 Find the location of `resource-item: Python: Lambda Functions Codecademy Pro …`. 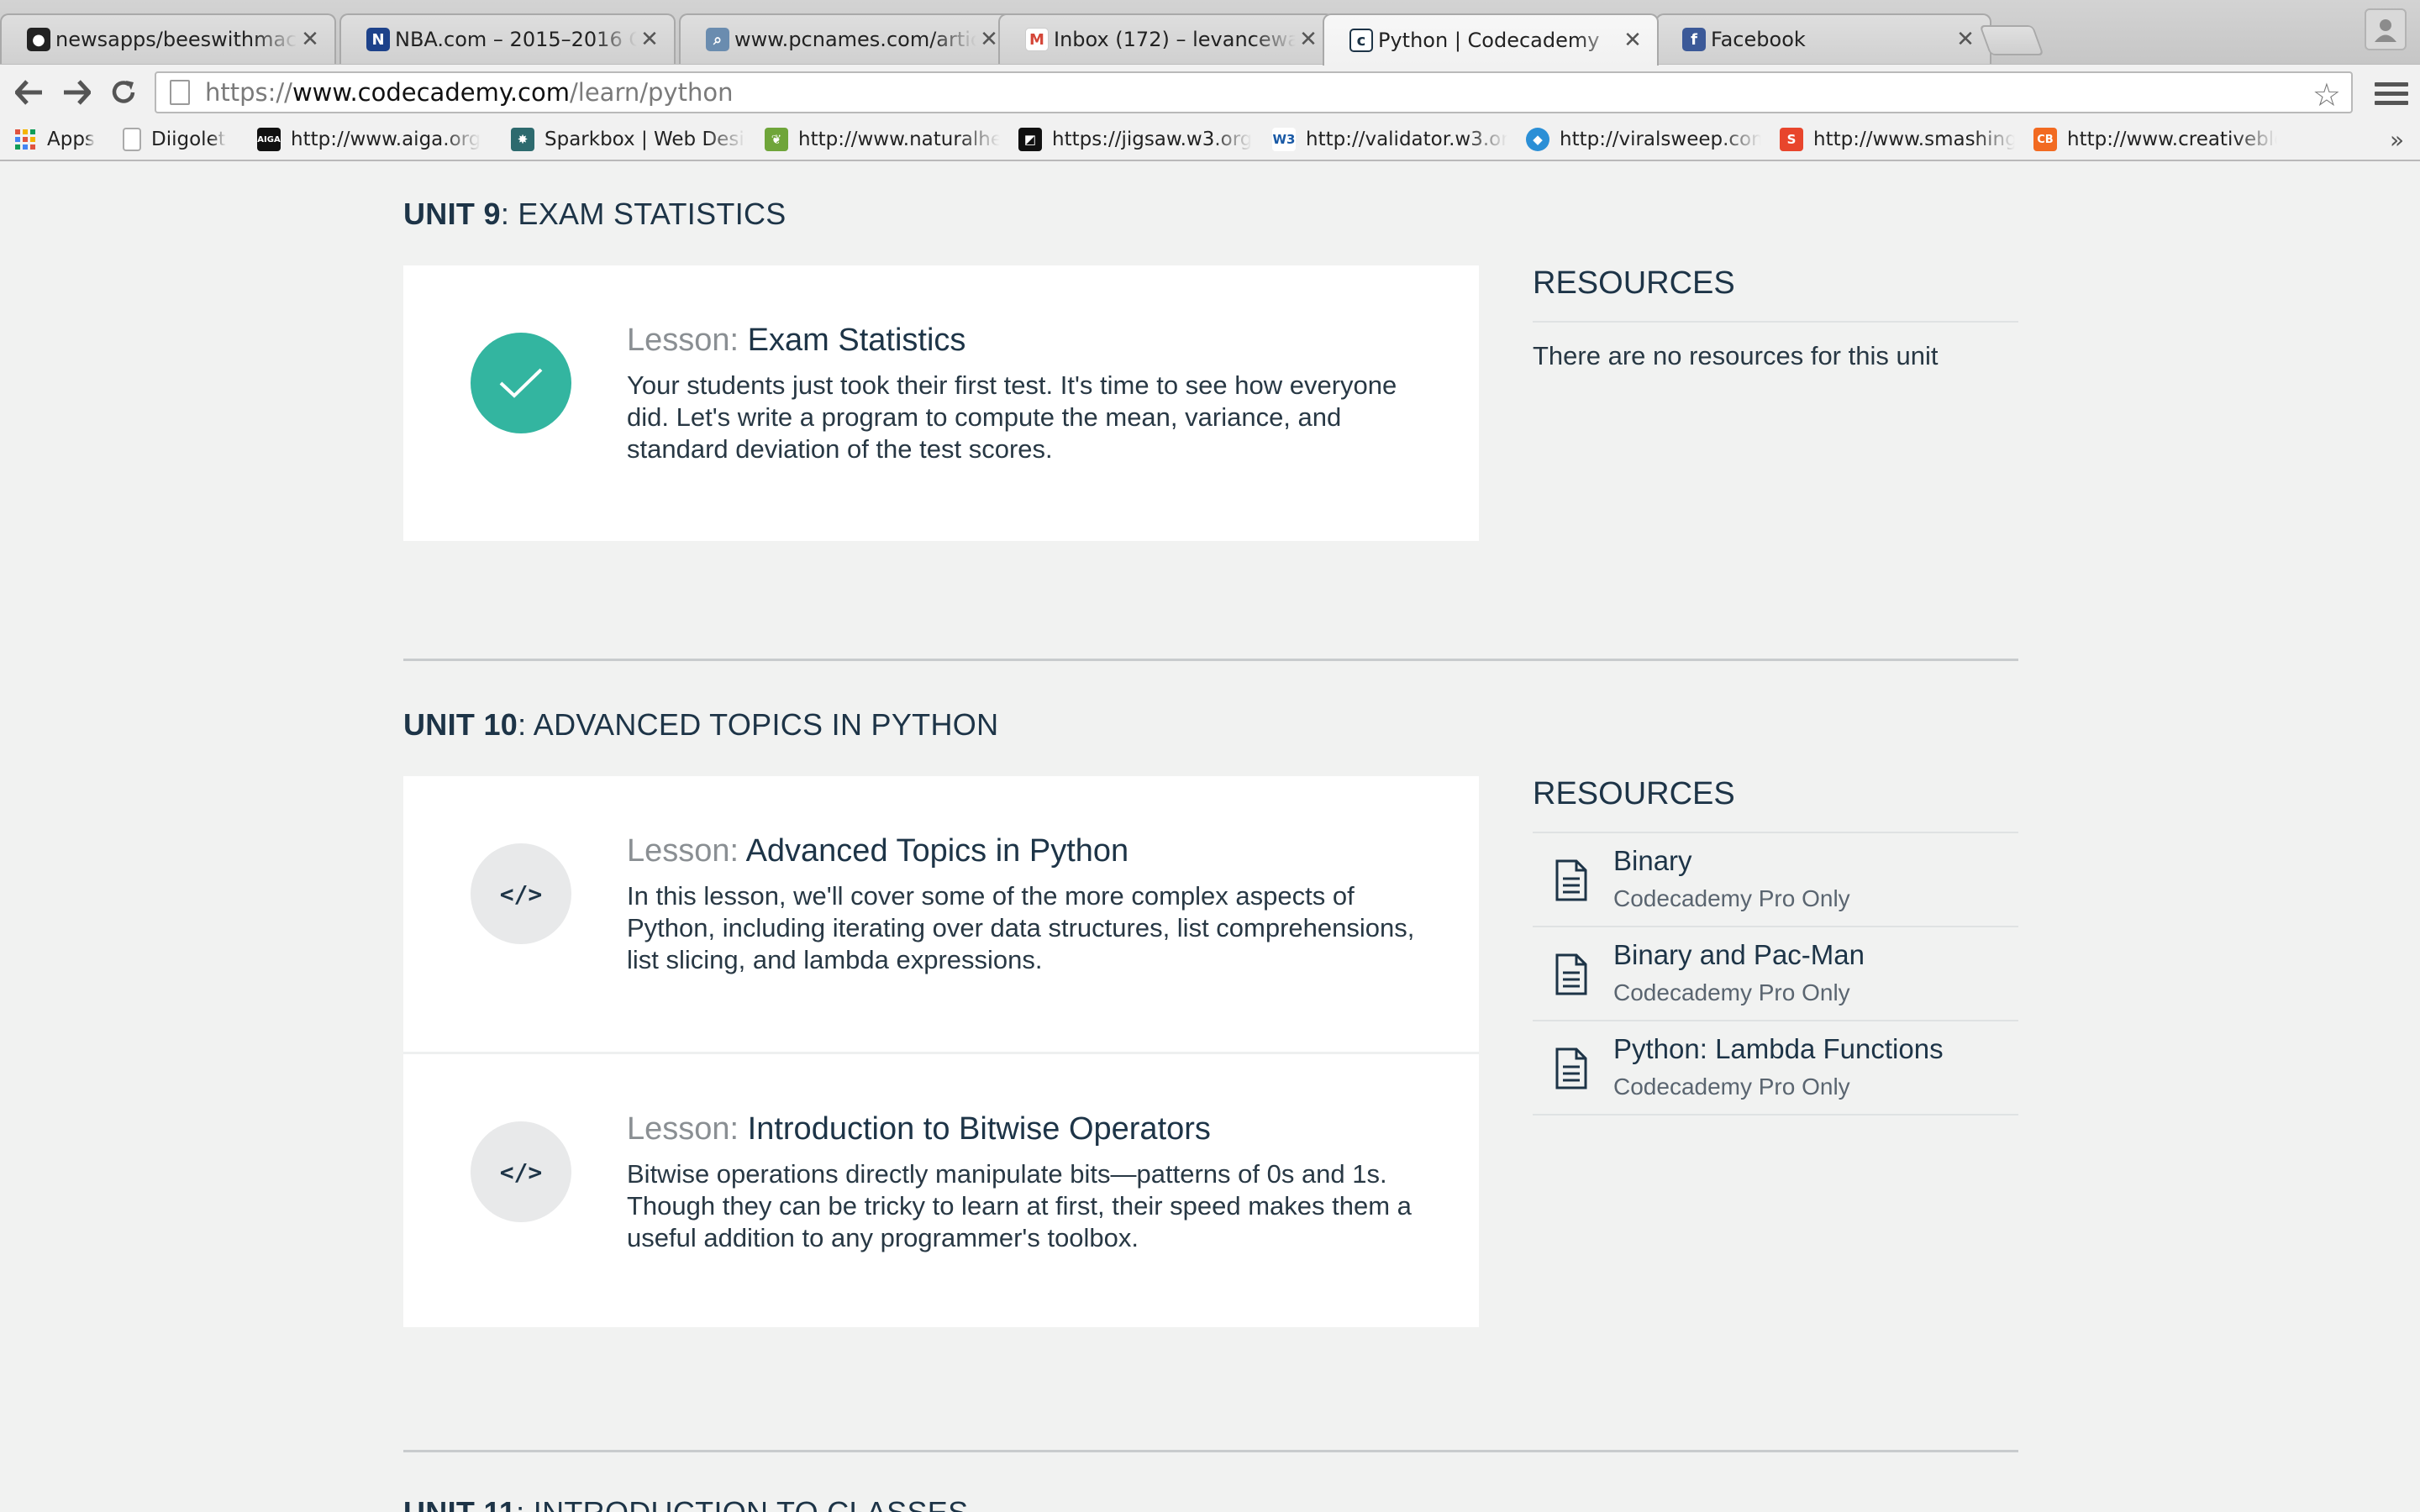

resource-item: Python: Lambda Functions Codecademy Pro … is located at coordinates (1775, 1068).